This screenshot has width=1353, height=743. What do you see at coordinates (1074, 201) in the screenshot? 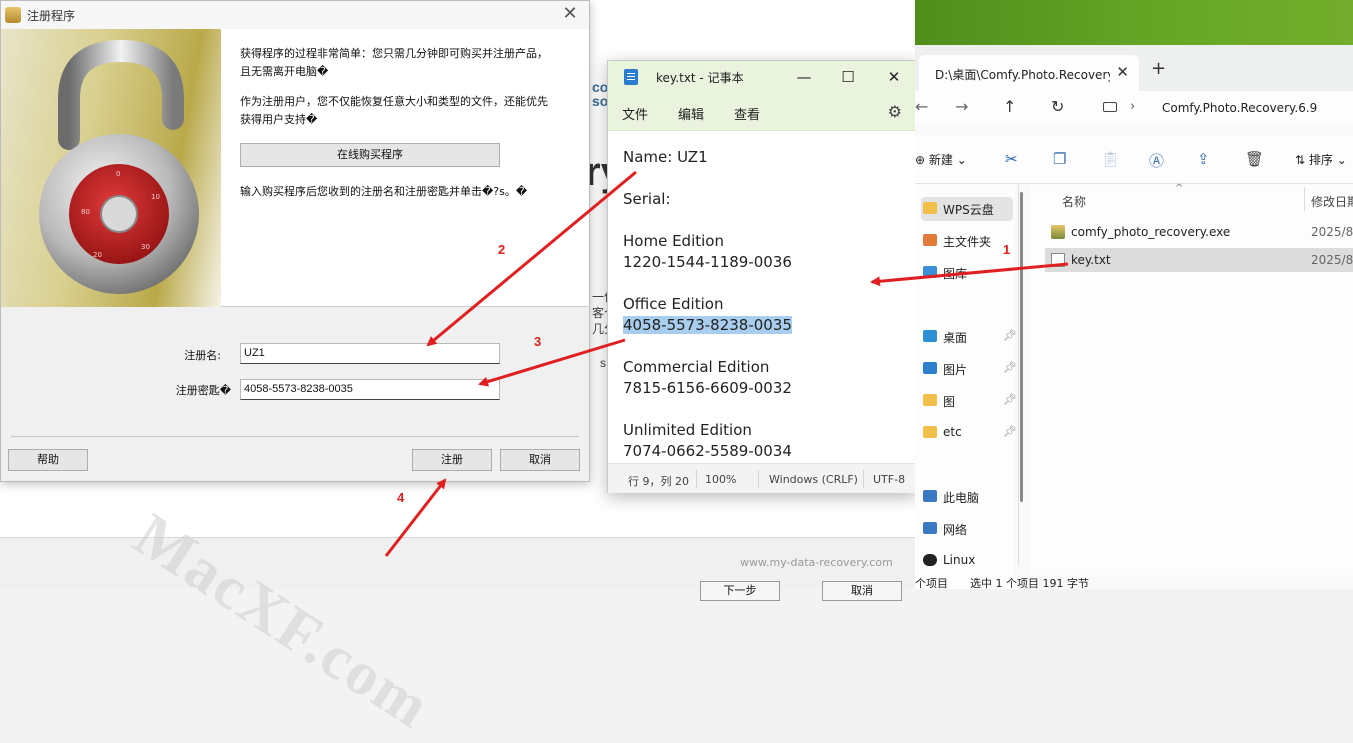
I see `column-name: 名称` at bounding box center [1074, 201].